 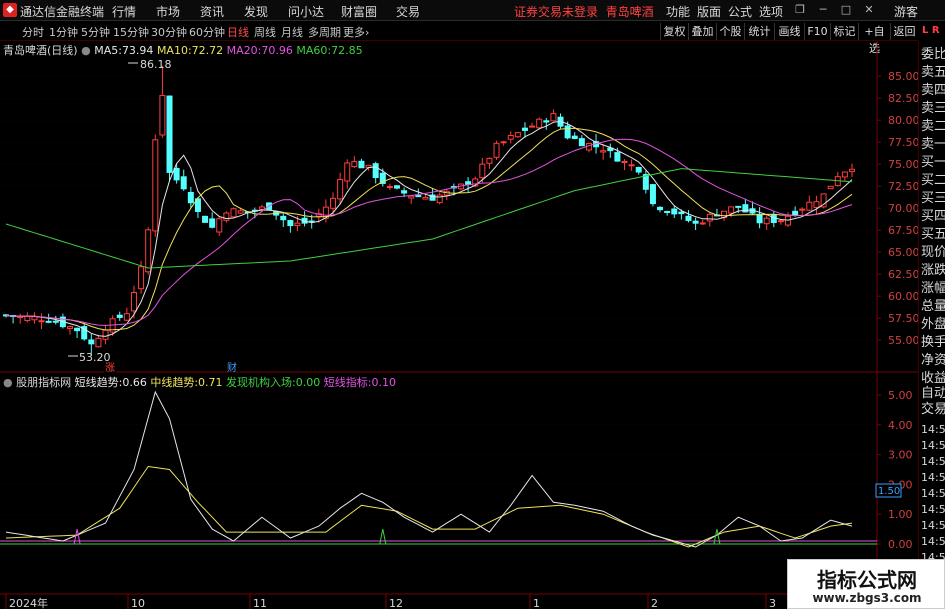 What do you see at coordinates (844, 31) in the screenshot?
I see `tool-mark: 标记` at bounding box center [844, 31].